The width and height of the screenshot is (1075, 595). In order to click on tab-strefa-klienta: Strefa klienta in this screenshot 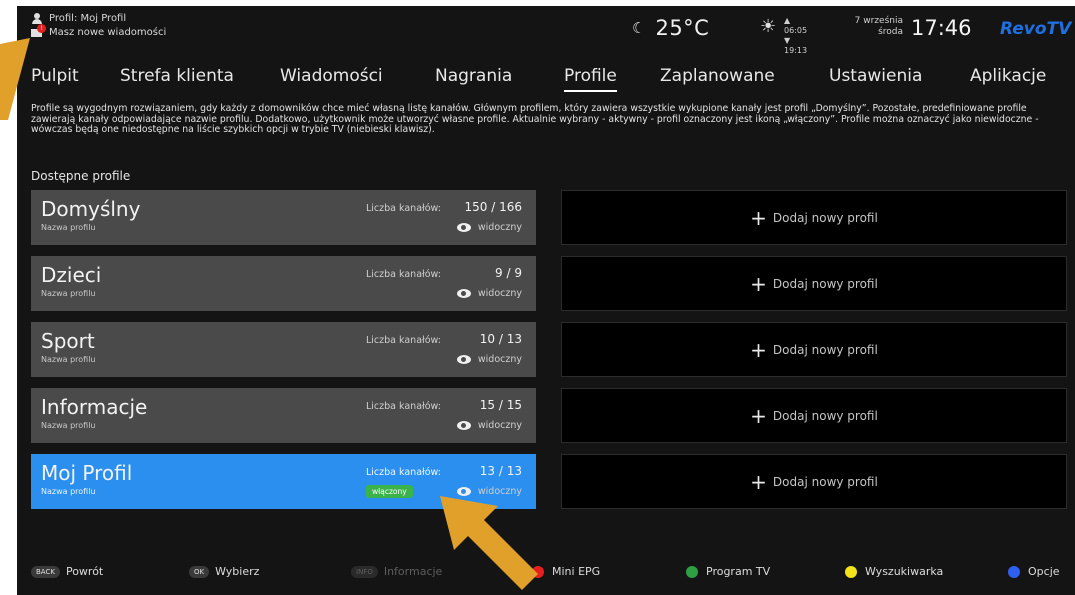, I will do `click(177, 76)`.